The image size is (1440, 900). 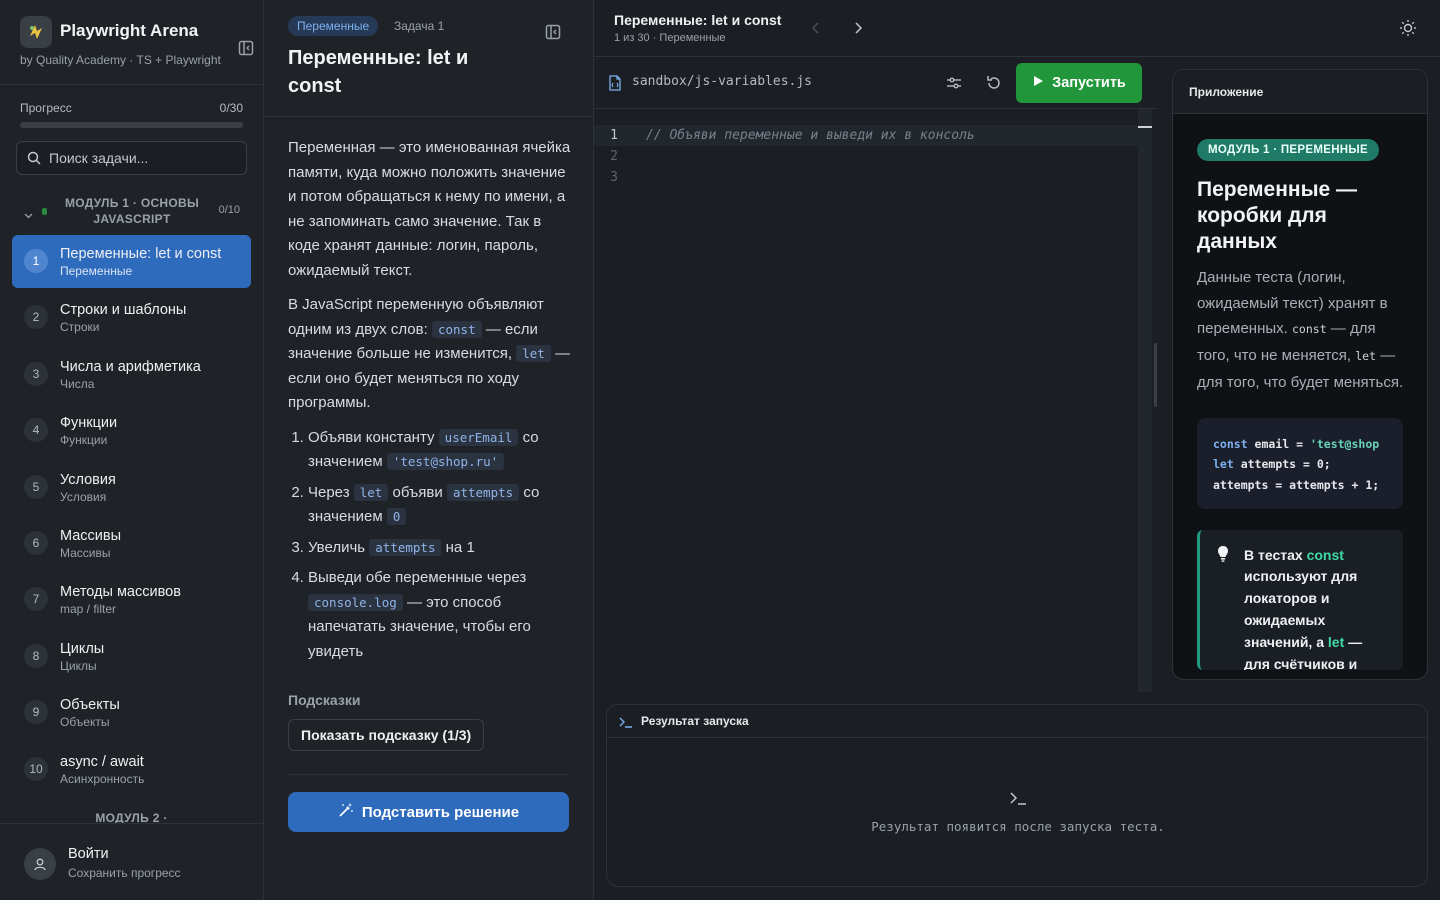 I want to click on insert-solution-button: Подставить решение, so click(x=428, y=812).